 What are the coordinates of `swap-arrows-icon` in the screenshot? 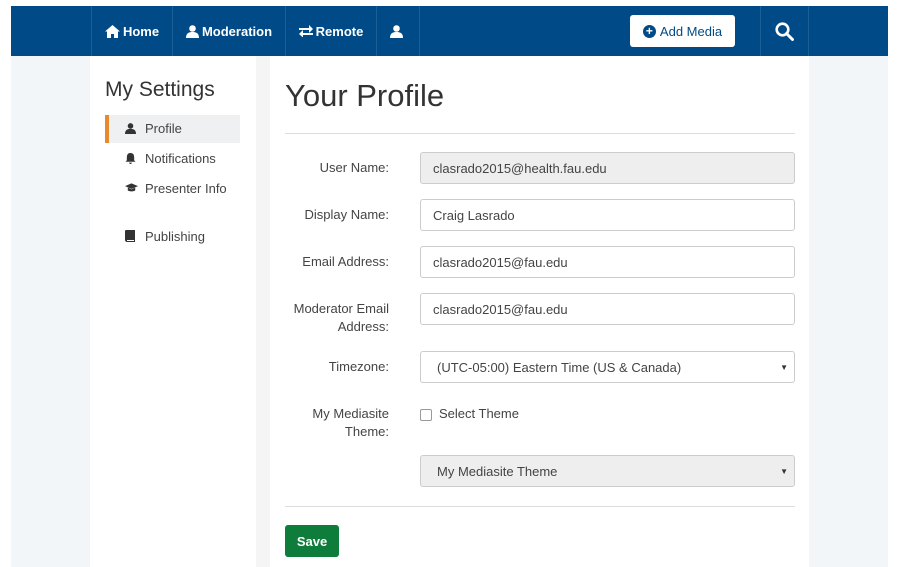 It's located at (305, 31).